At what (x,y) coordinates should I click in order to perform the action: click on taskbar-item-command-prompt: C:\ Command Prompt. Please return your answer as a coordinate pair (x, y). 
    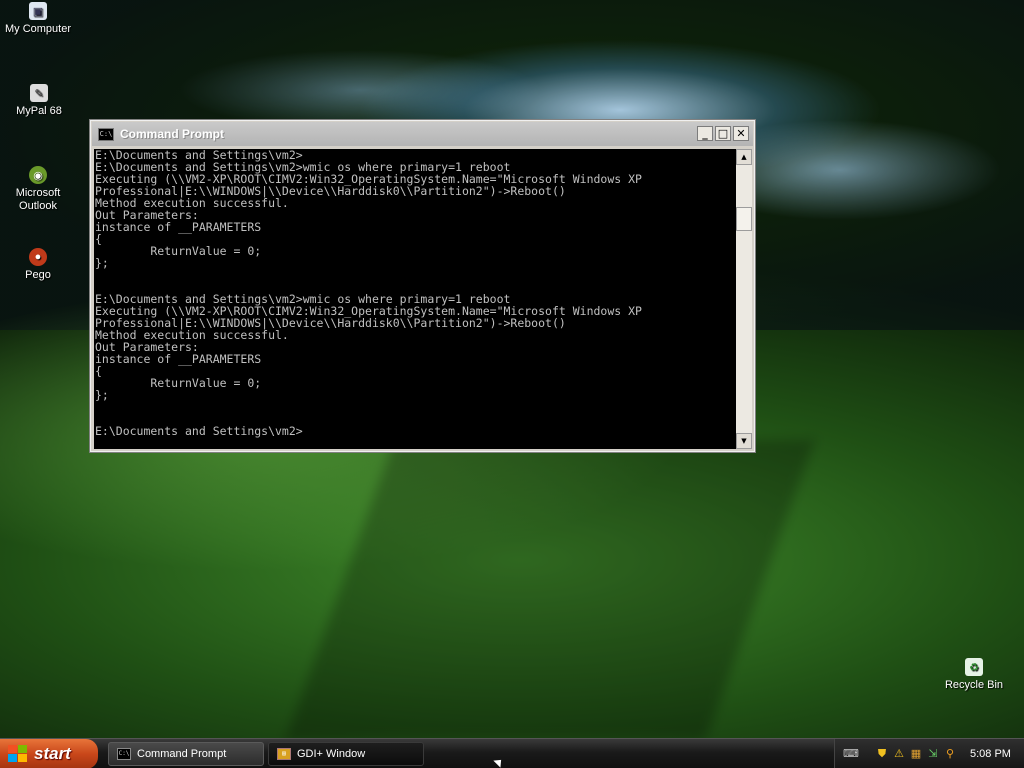
    Looking at the image, I should click on (186, 754).